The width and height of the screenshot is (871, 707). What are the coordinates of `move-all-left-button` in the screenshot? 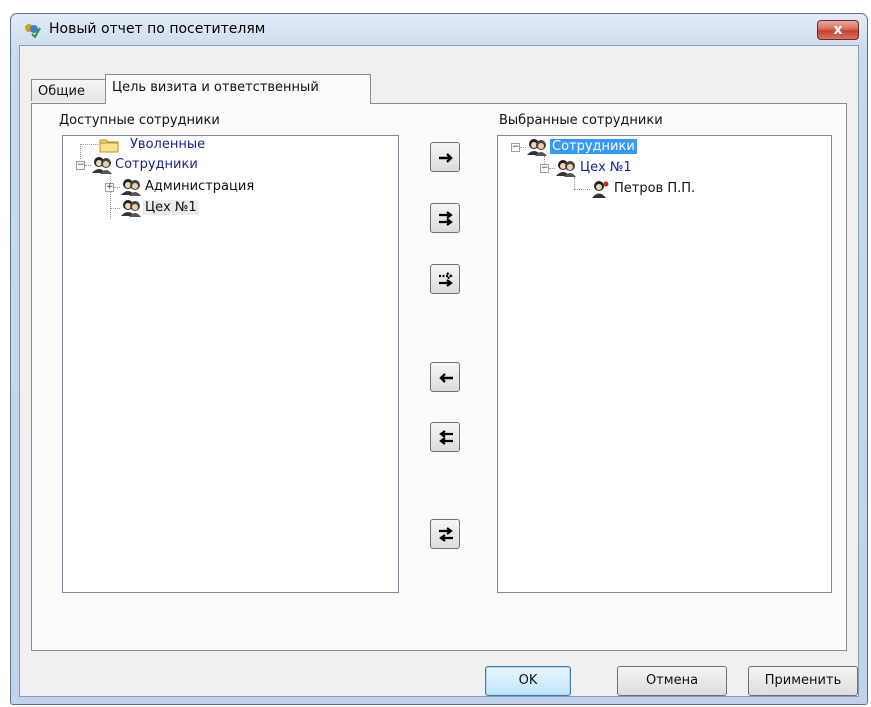 It's located at (445, 437).